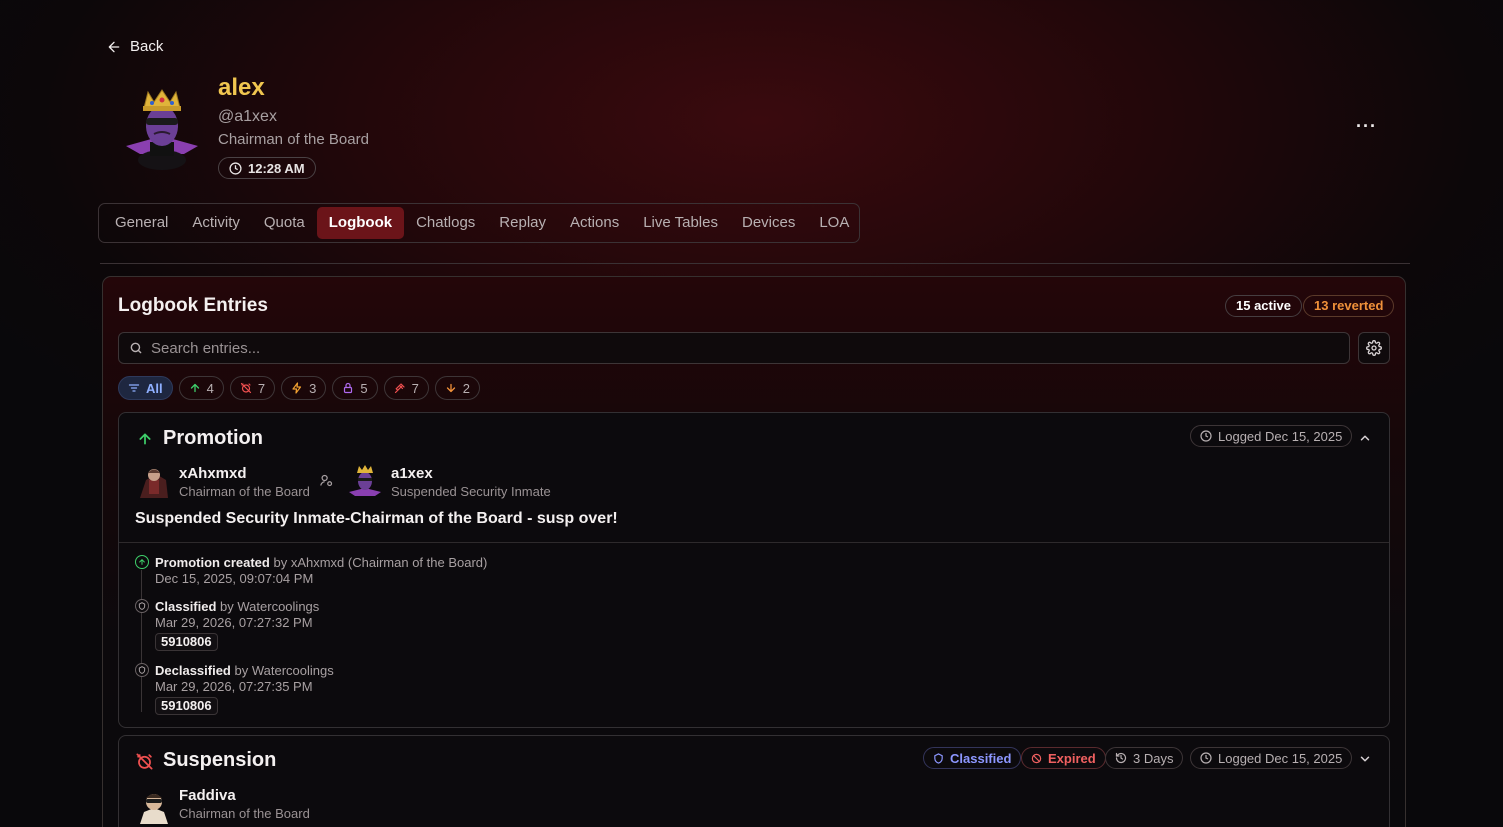 The image size is (1503, 827). I want to click on status-label: Expired, so click(1072, 758).